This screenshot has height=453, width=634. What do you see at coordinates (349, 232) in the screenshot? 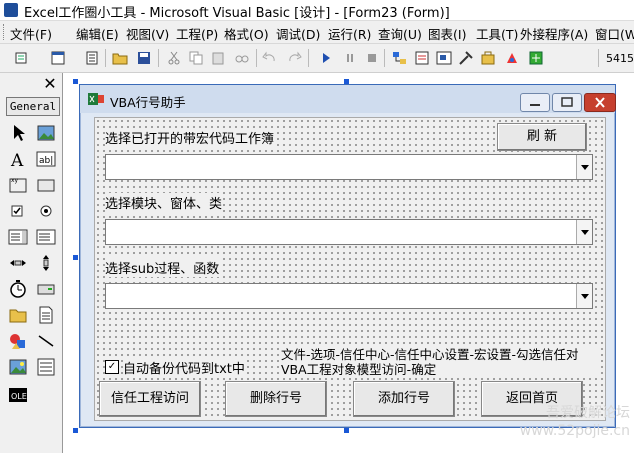
I see `module-combobox` at bounding box center [349, 232].